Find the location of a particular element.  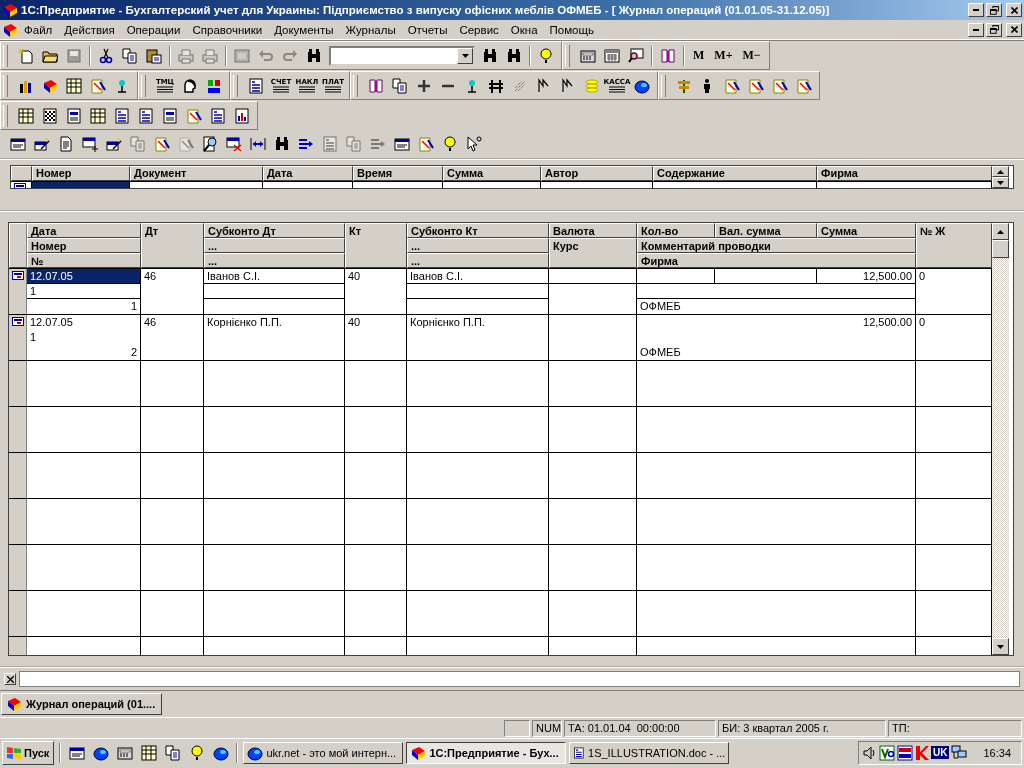

double-arrow-icon is located at coordinates (258, 144).